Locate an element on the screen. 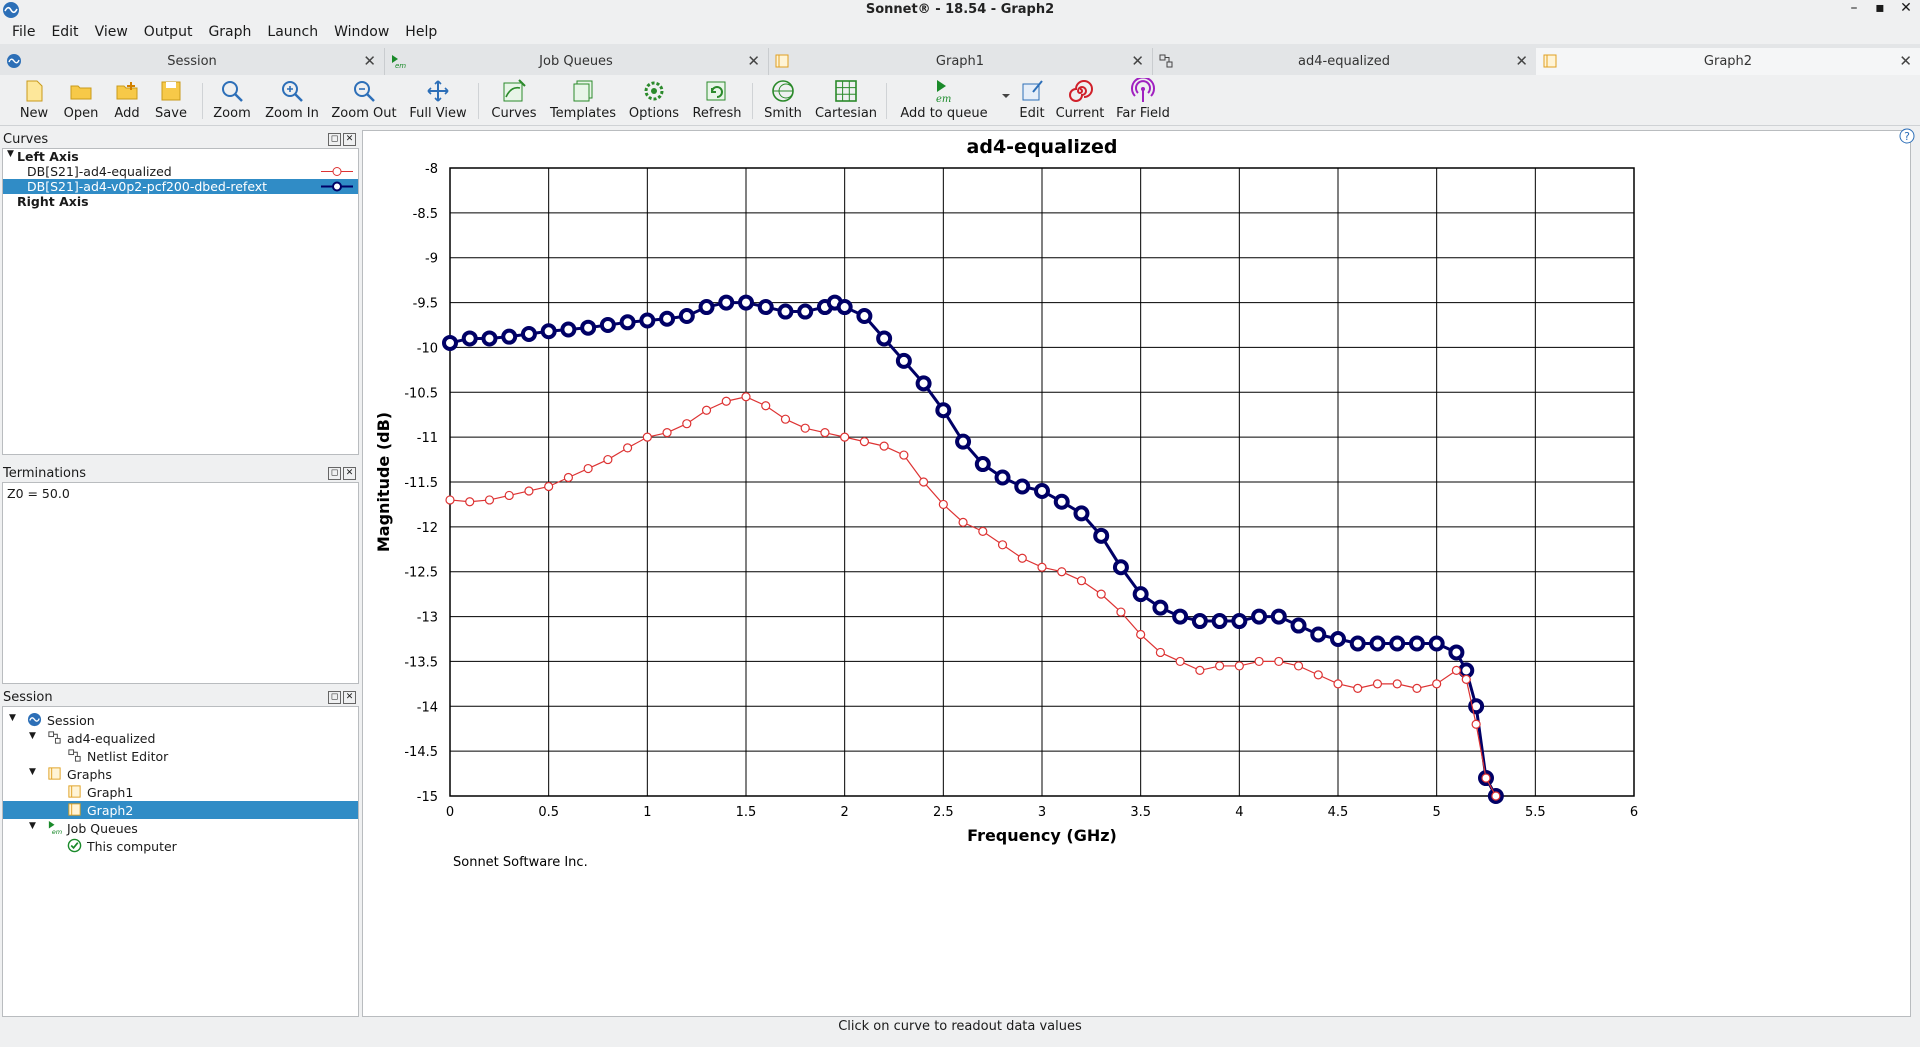 The width and height of the screenshot is (1920, 1047). netlist-icon is located at coordinates (74, 755).